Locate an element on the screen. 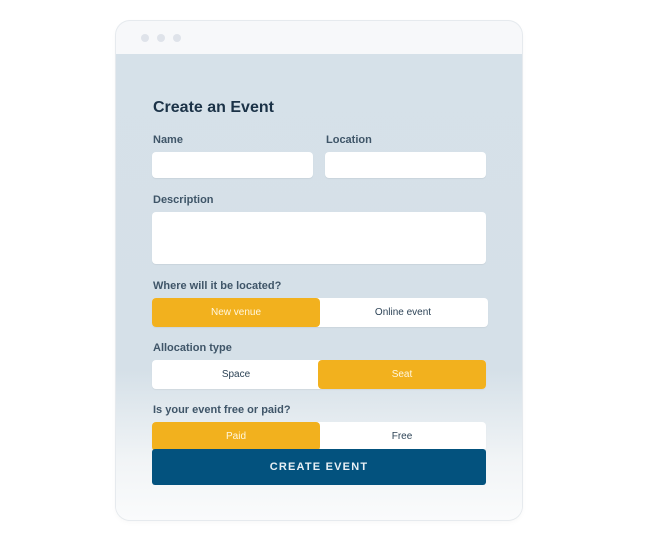  pricing-label: Is your event free or paid? is located at coordinates (222, 410).